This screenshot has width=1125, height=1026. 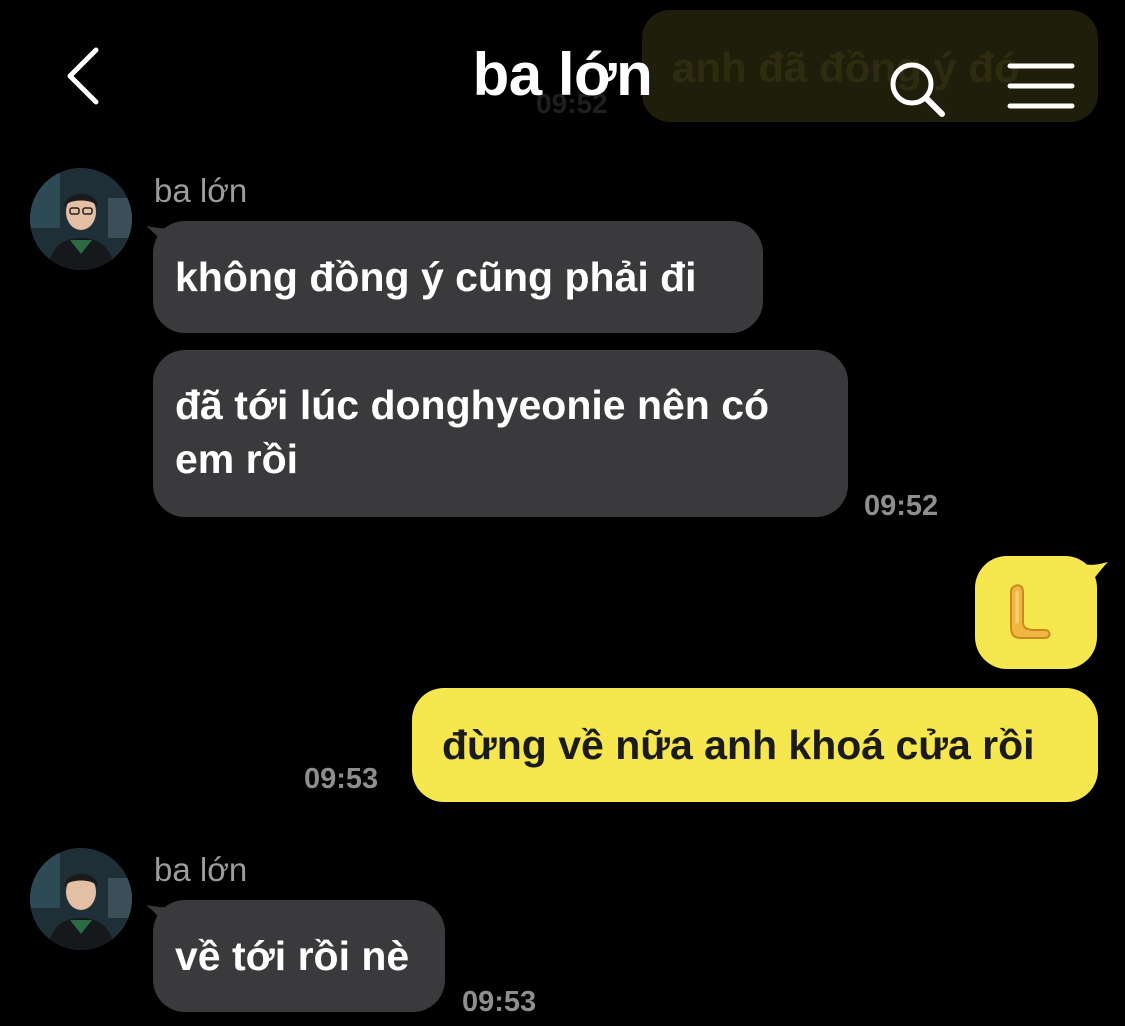 What do you see at coordinates (1096, 576) in the screenshot?
I see `bubble-tail` at bounding box center [1096, 576].